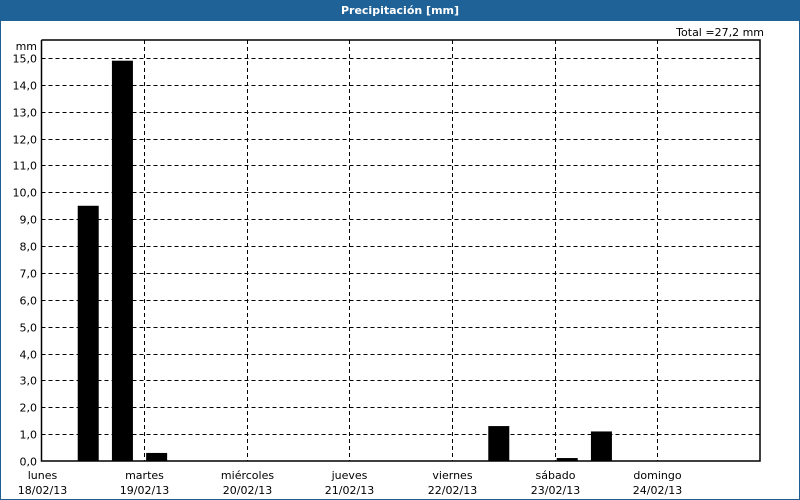 This screenshot has width=800, height=500. Describe the element at coordinates (247, 475) in the screenshot. I see `x-tick-day: miércoles` at that location.